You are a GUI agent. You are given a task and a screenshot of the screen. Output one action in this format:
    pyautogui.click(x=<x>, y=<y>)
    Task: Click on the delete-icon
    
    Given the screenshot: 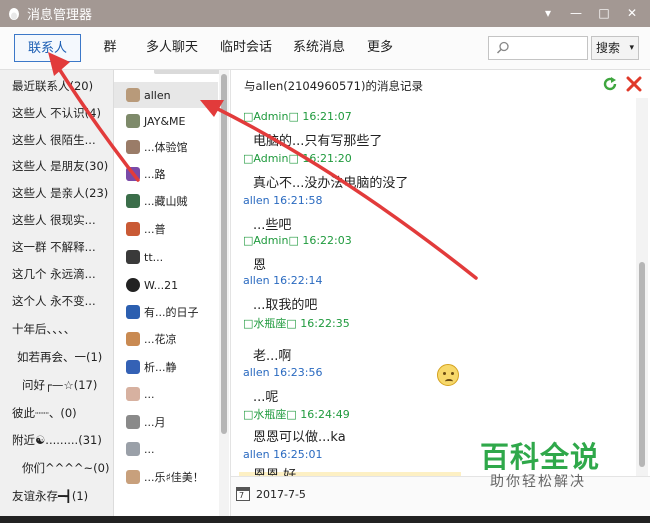 What is the action you would take?
    pyautogui.click(x=634, y=84)
    